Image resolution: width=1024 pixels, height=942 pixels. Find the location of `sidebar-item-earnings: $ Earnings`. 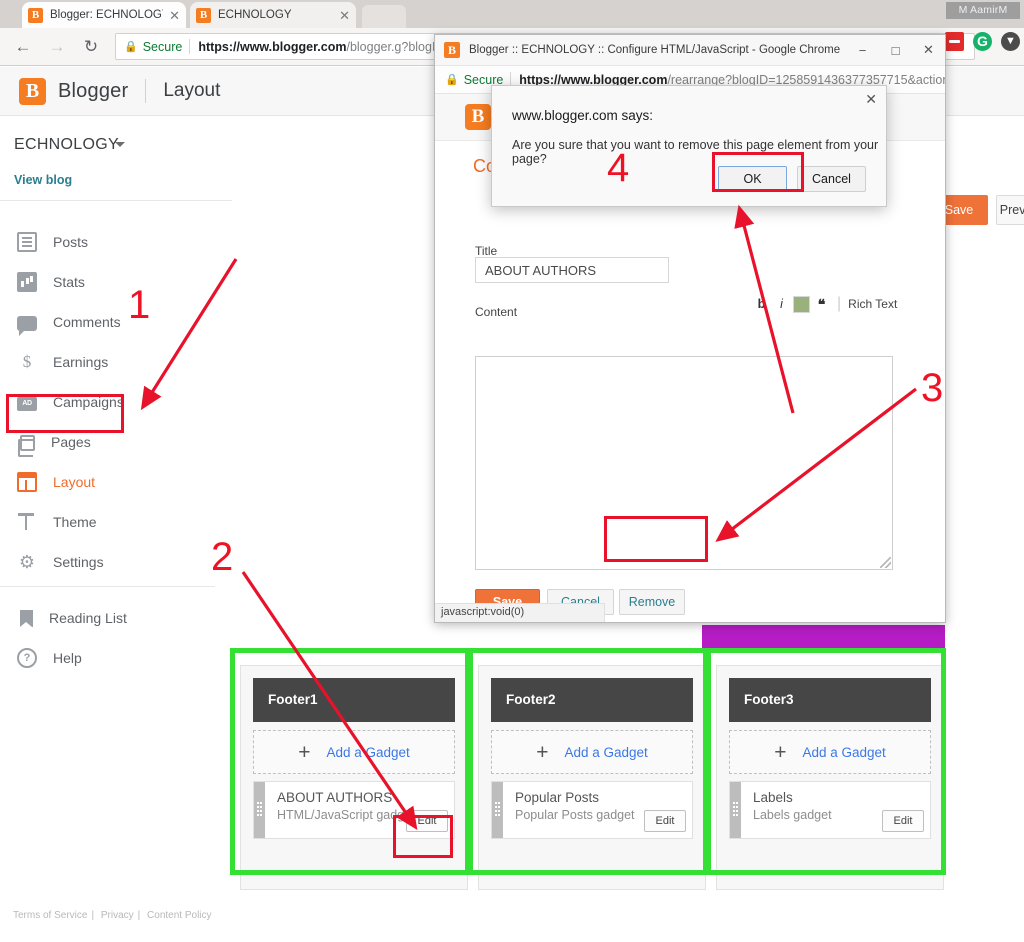

sidebar-item-earnings: $ Earnings is located at coordinates (116, 362).